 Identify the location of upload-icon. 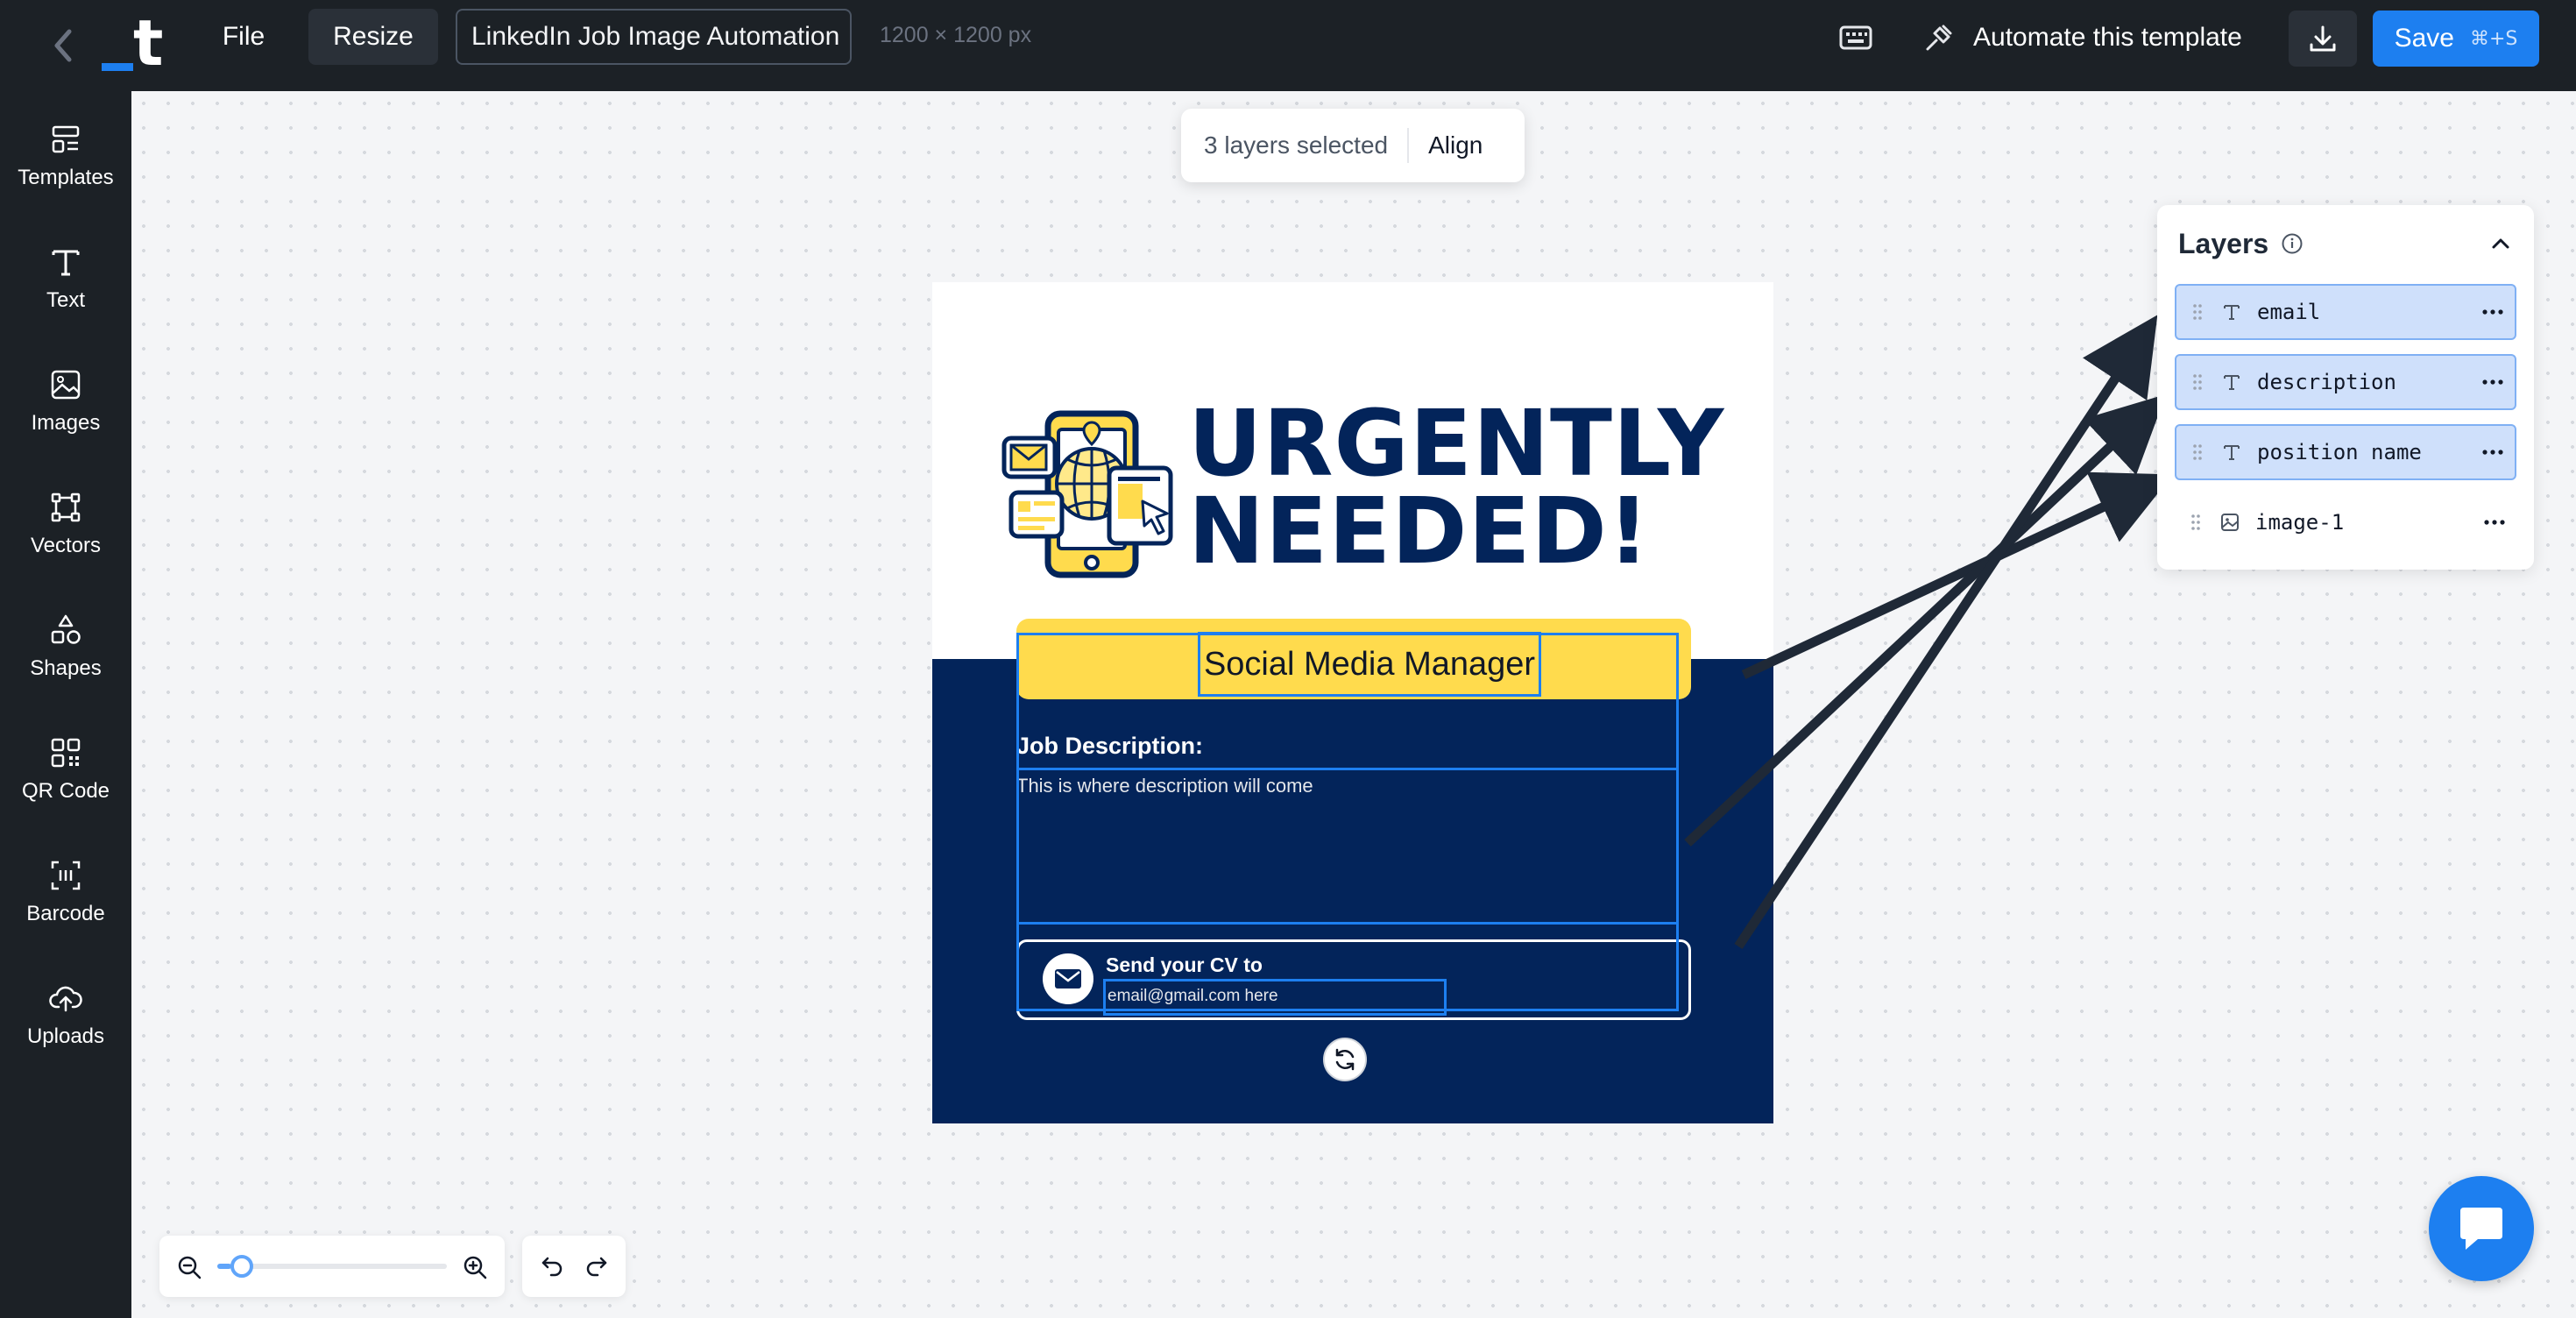
(65, 999).